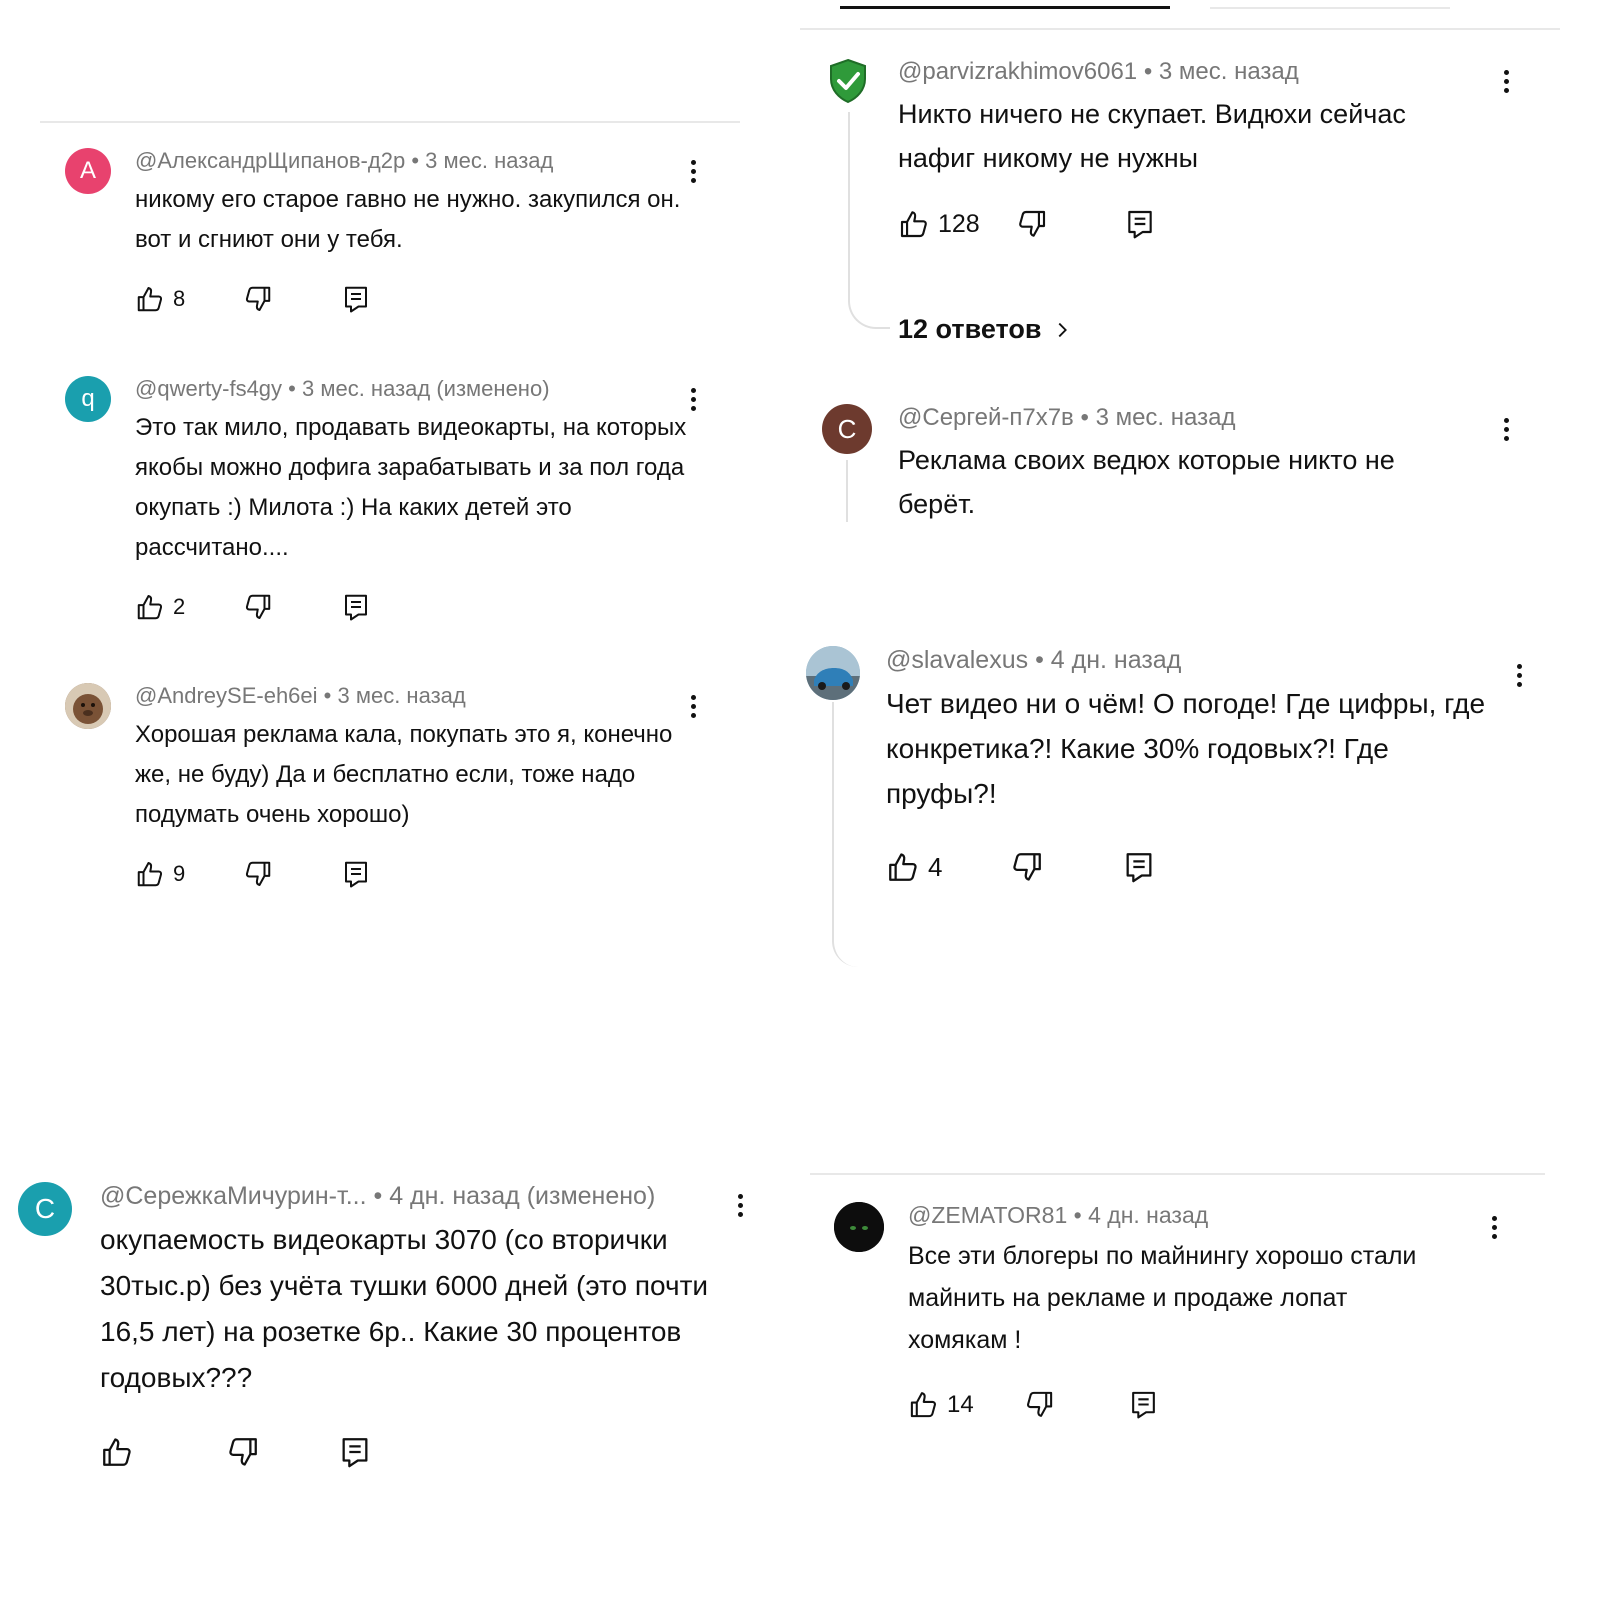  I want to click on like-button: 9, so click(189, 874).